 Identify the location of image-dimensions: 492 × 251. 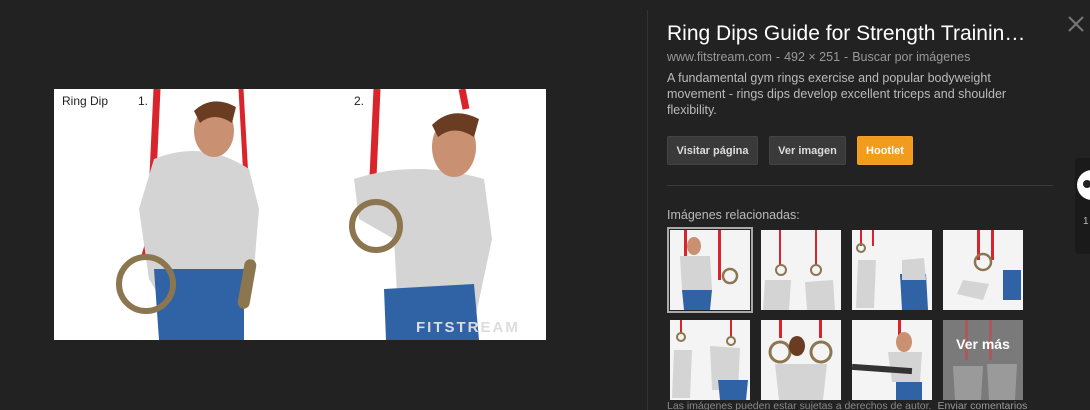
(812, 57).